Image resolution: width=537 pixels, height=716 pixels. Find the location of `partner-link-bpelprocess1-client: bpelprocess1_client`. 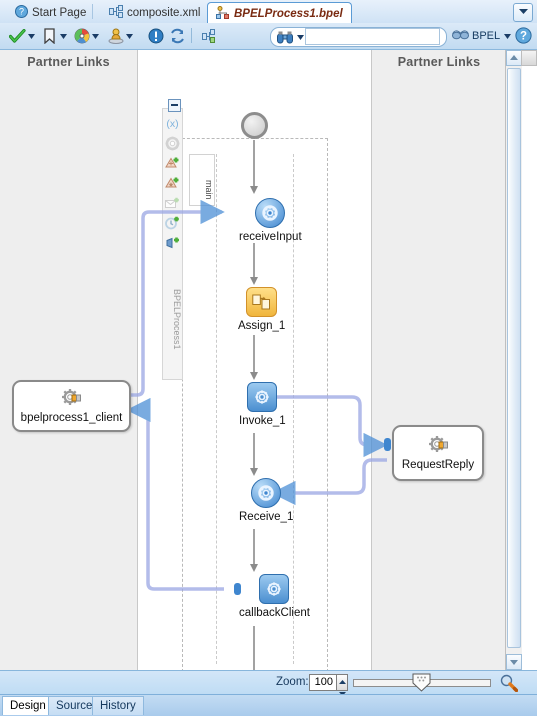

partner-link-bpelprocess1-client: bpelprocess1_client is located at coordinates (71, 406).